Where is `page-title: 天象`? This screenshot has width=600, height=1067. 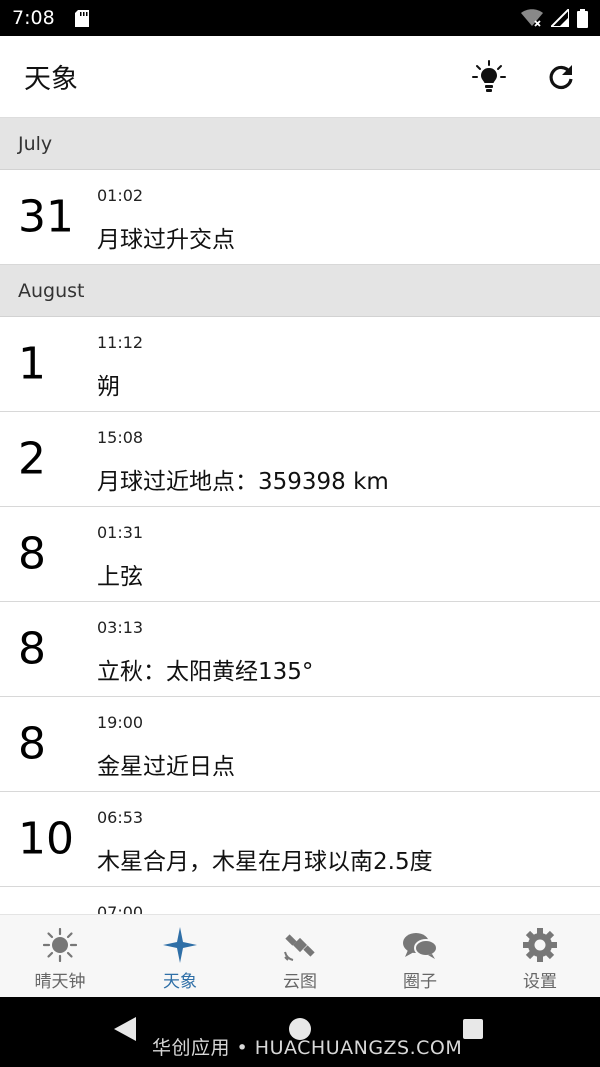 page-title: 天象 is located at coordinates (51, 79).